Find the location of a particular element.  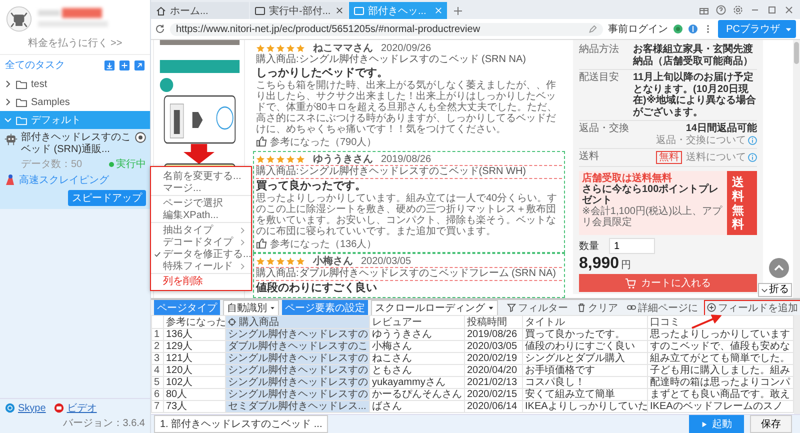

reviewer-name: ゆううきさん is located at coordinates (343, 159).